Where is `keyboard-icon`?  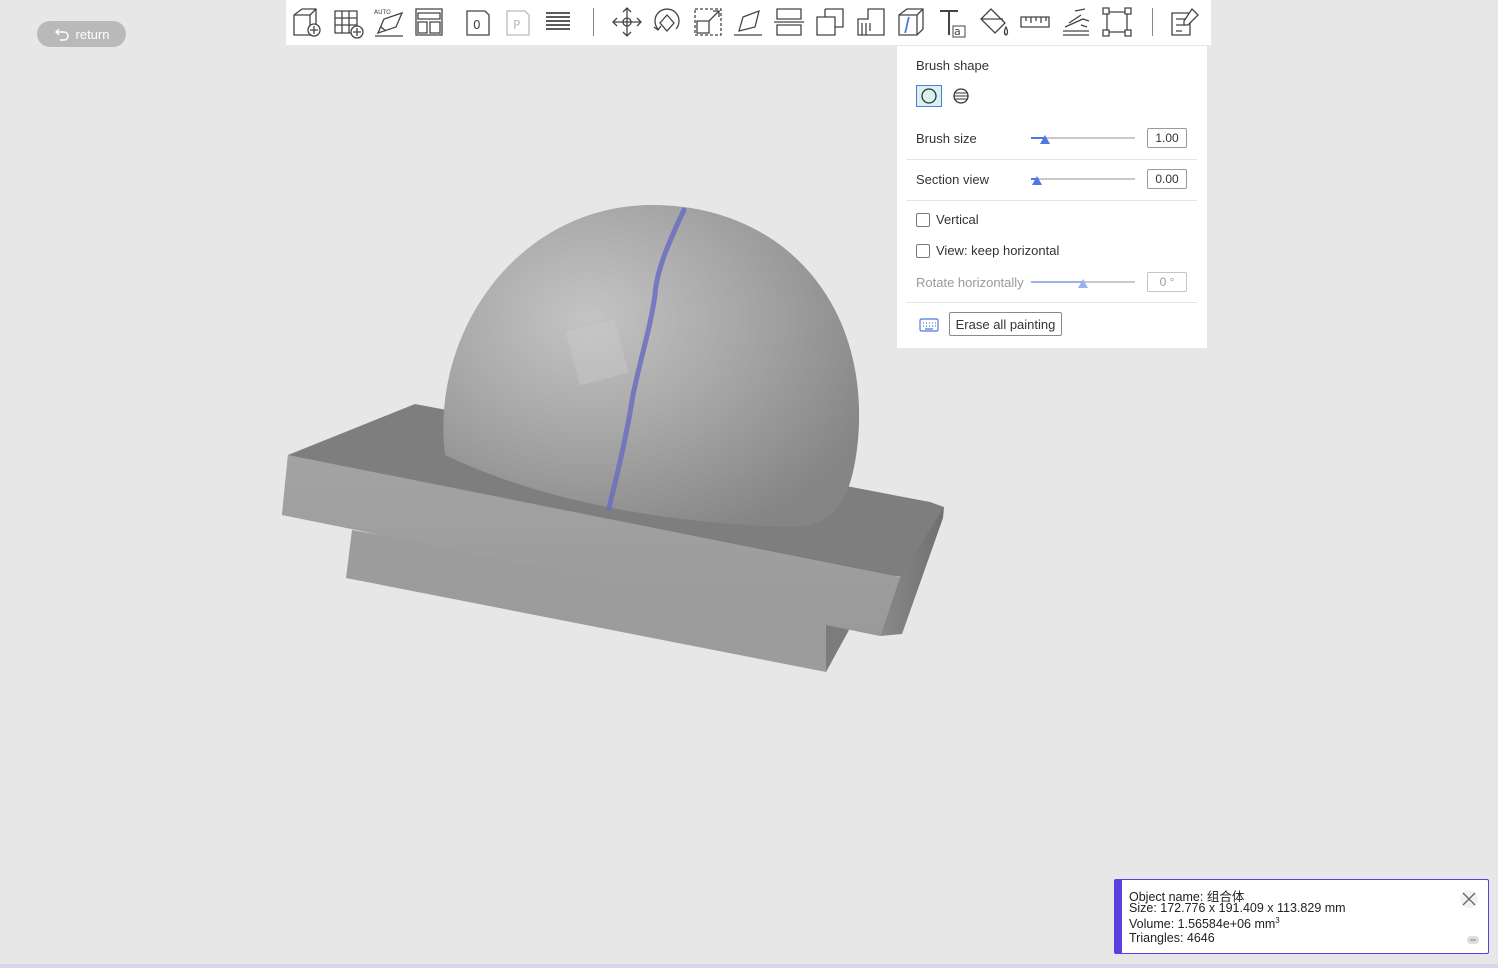 keyboard-icon is located at coordinates (929, 325).